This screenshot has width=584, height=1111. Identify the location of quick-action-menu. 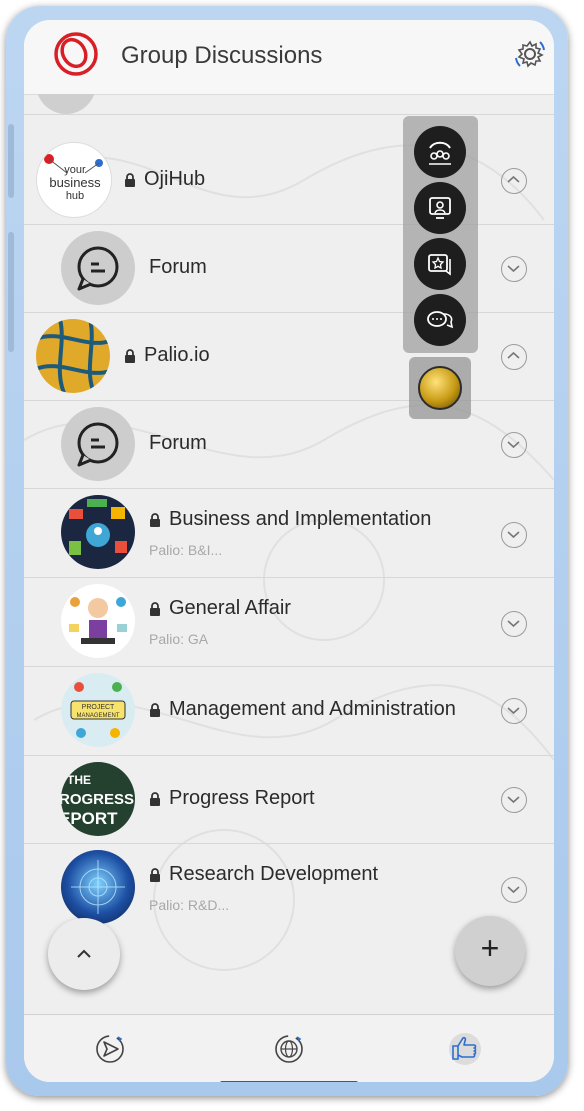
(440, 234).